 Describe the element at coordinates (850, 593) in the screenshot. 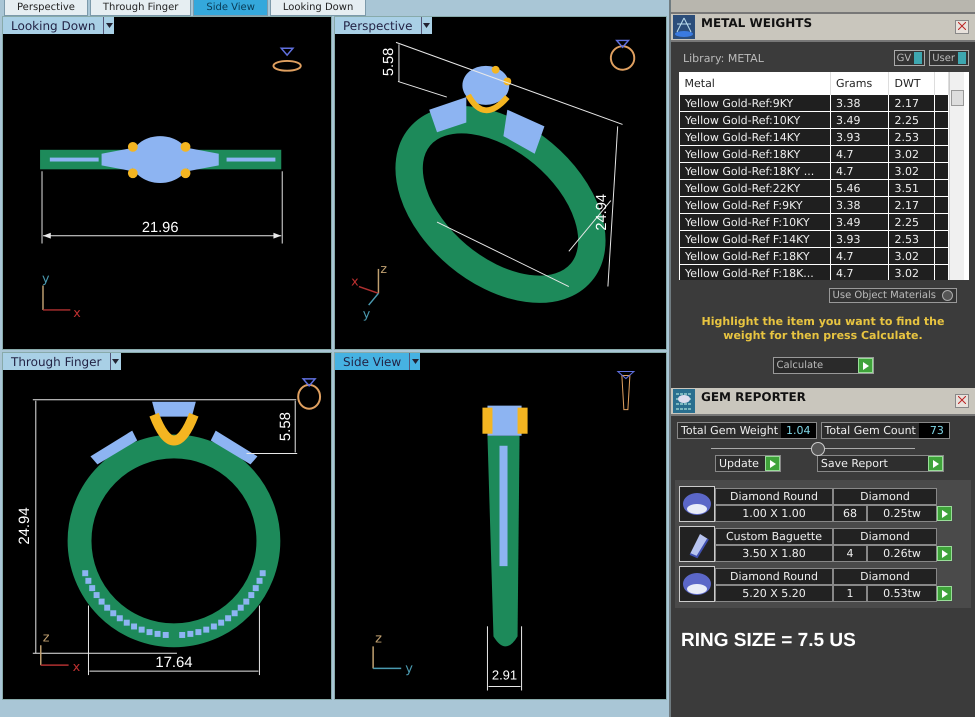

I see `gem-count: 1` at that location.